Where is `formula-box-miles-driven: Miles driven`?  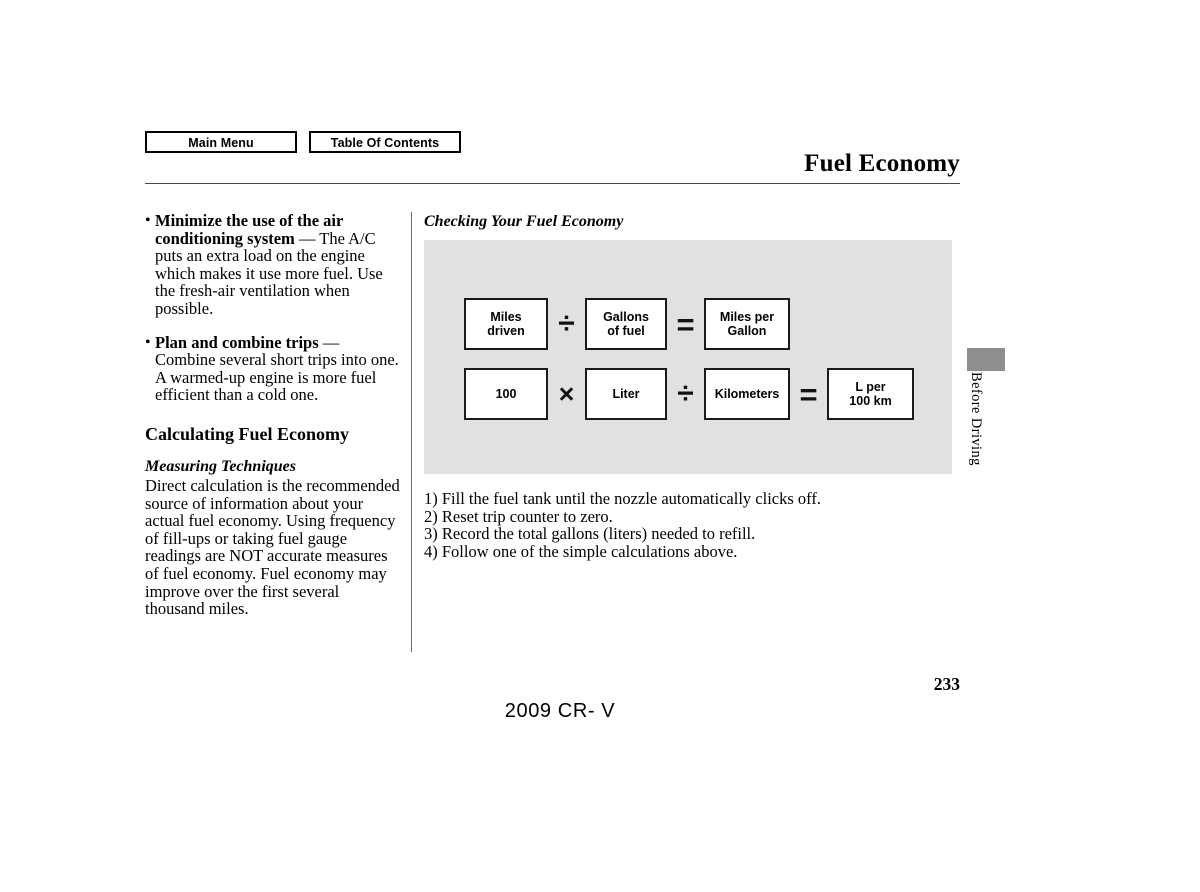 formula-box-miles-driven: Miles driven is located at coordinates (506, 324).